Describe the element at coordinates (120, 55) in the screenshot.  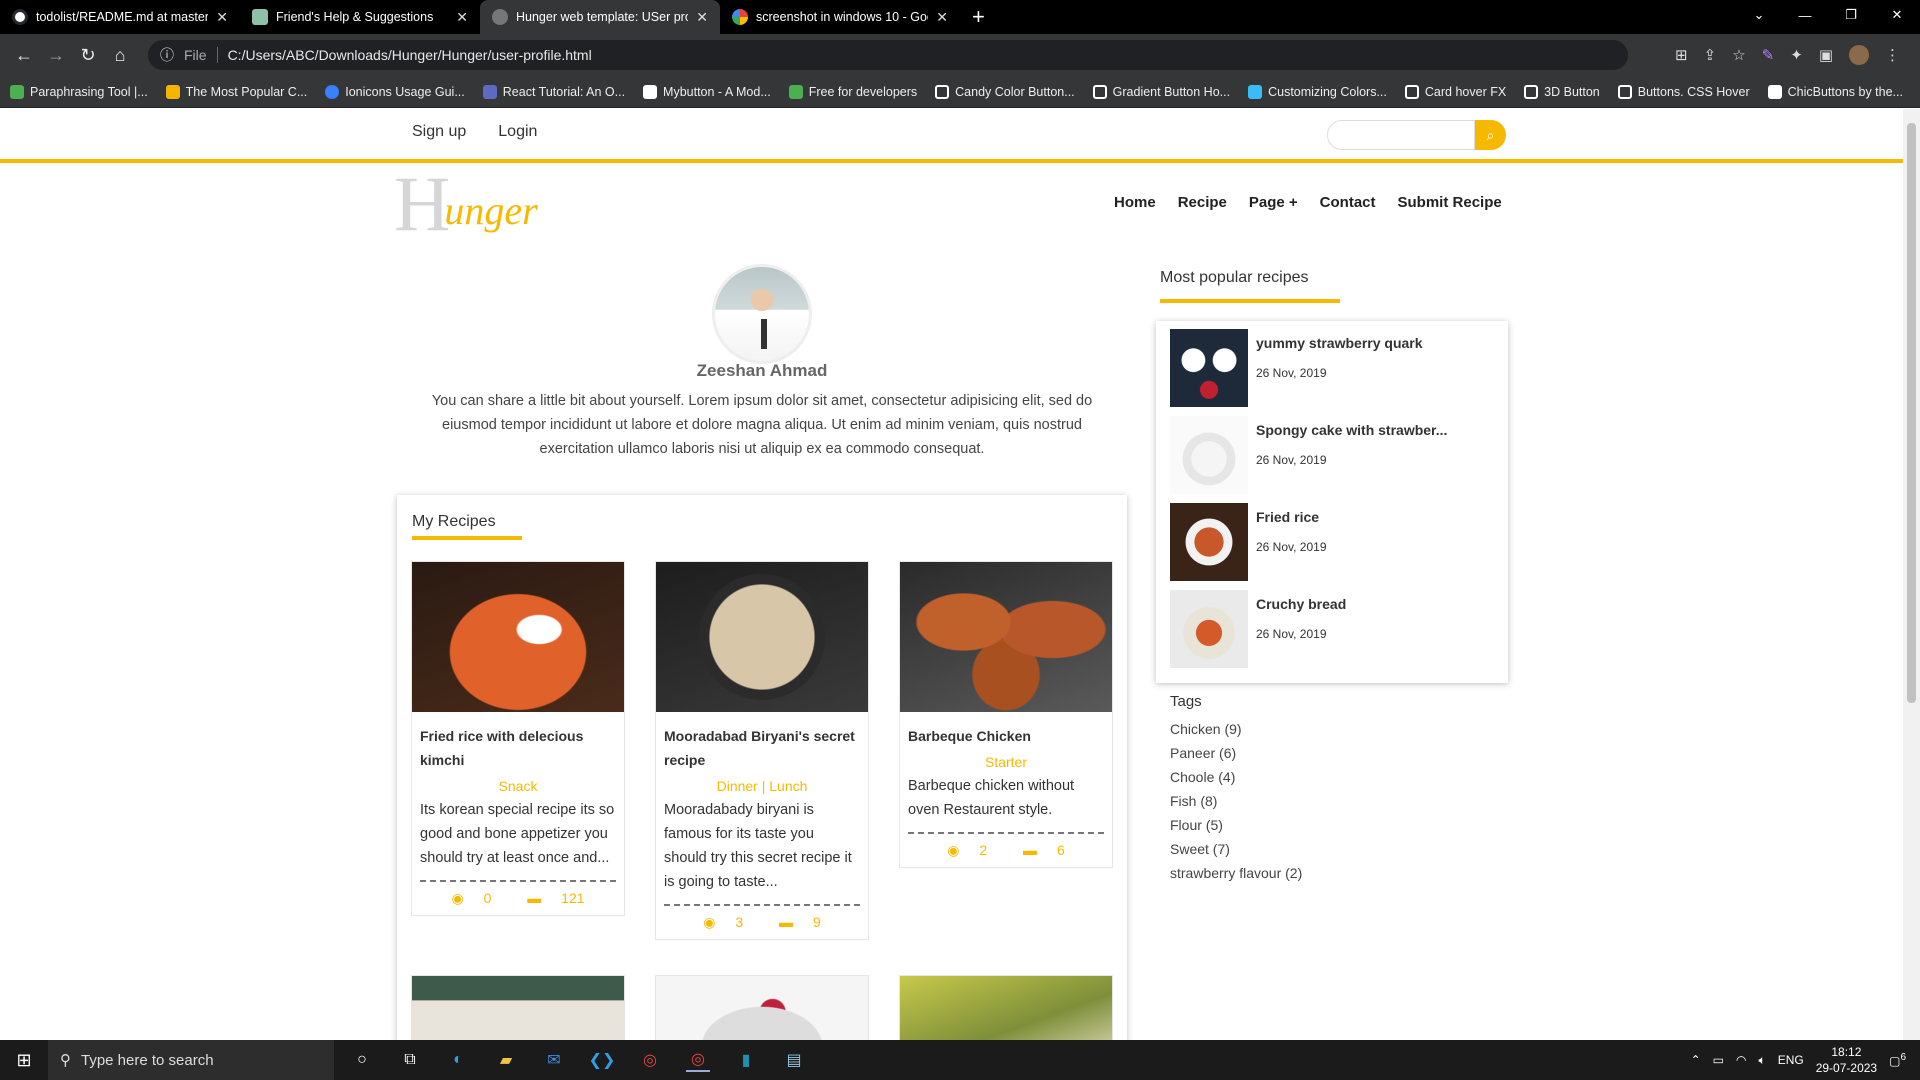
I see `home-icon: ⌂` at that location.